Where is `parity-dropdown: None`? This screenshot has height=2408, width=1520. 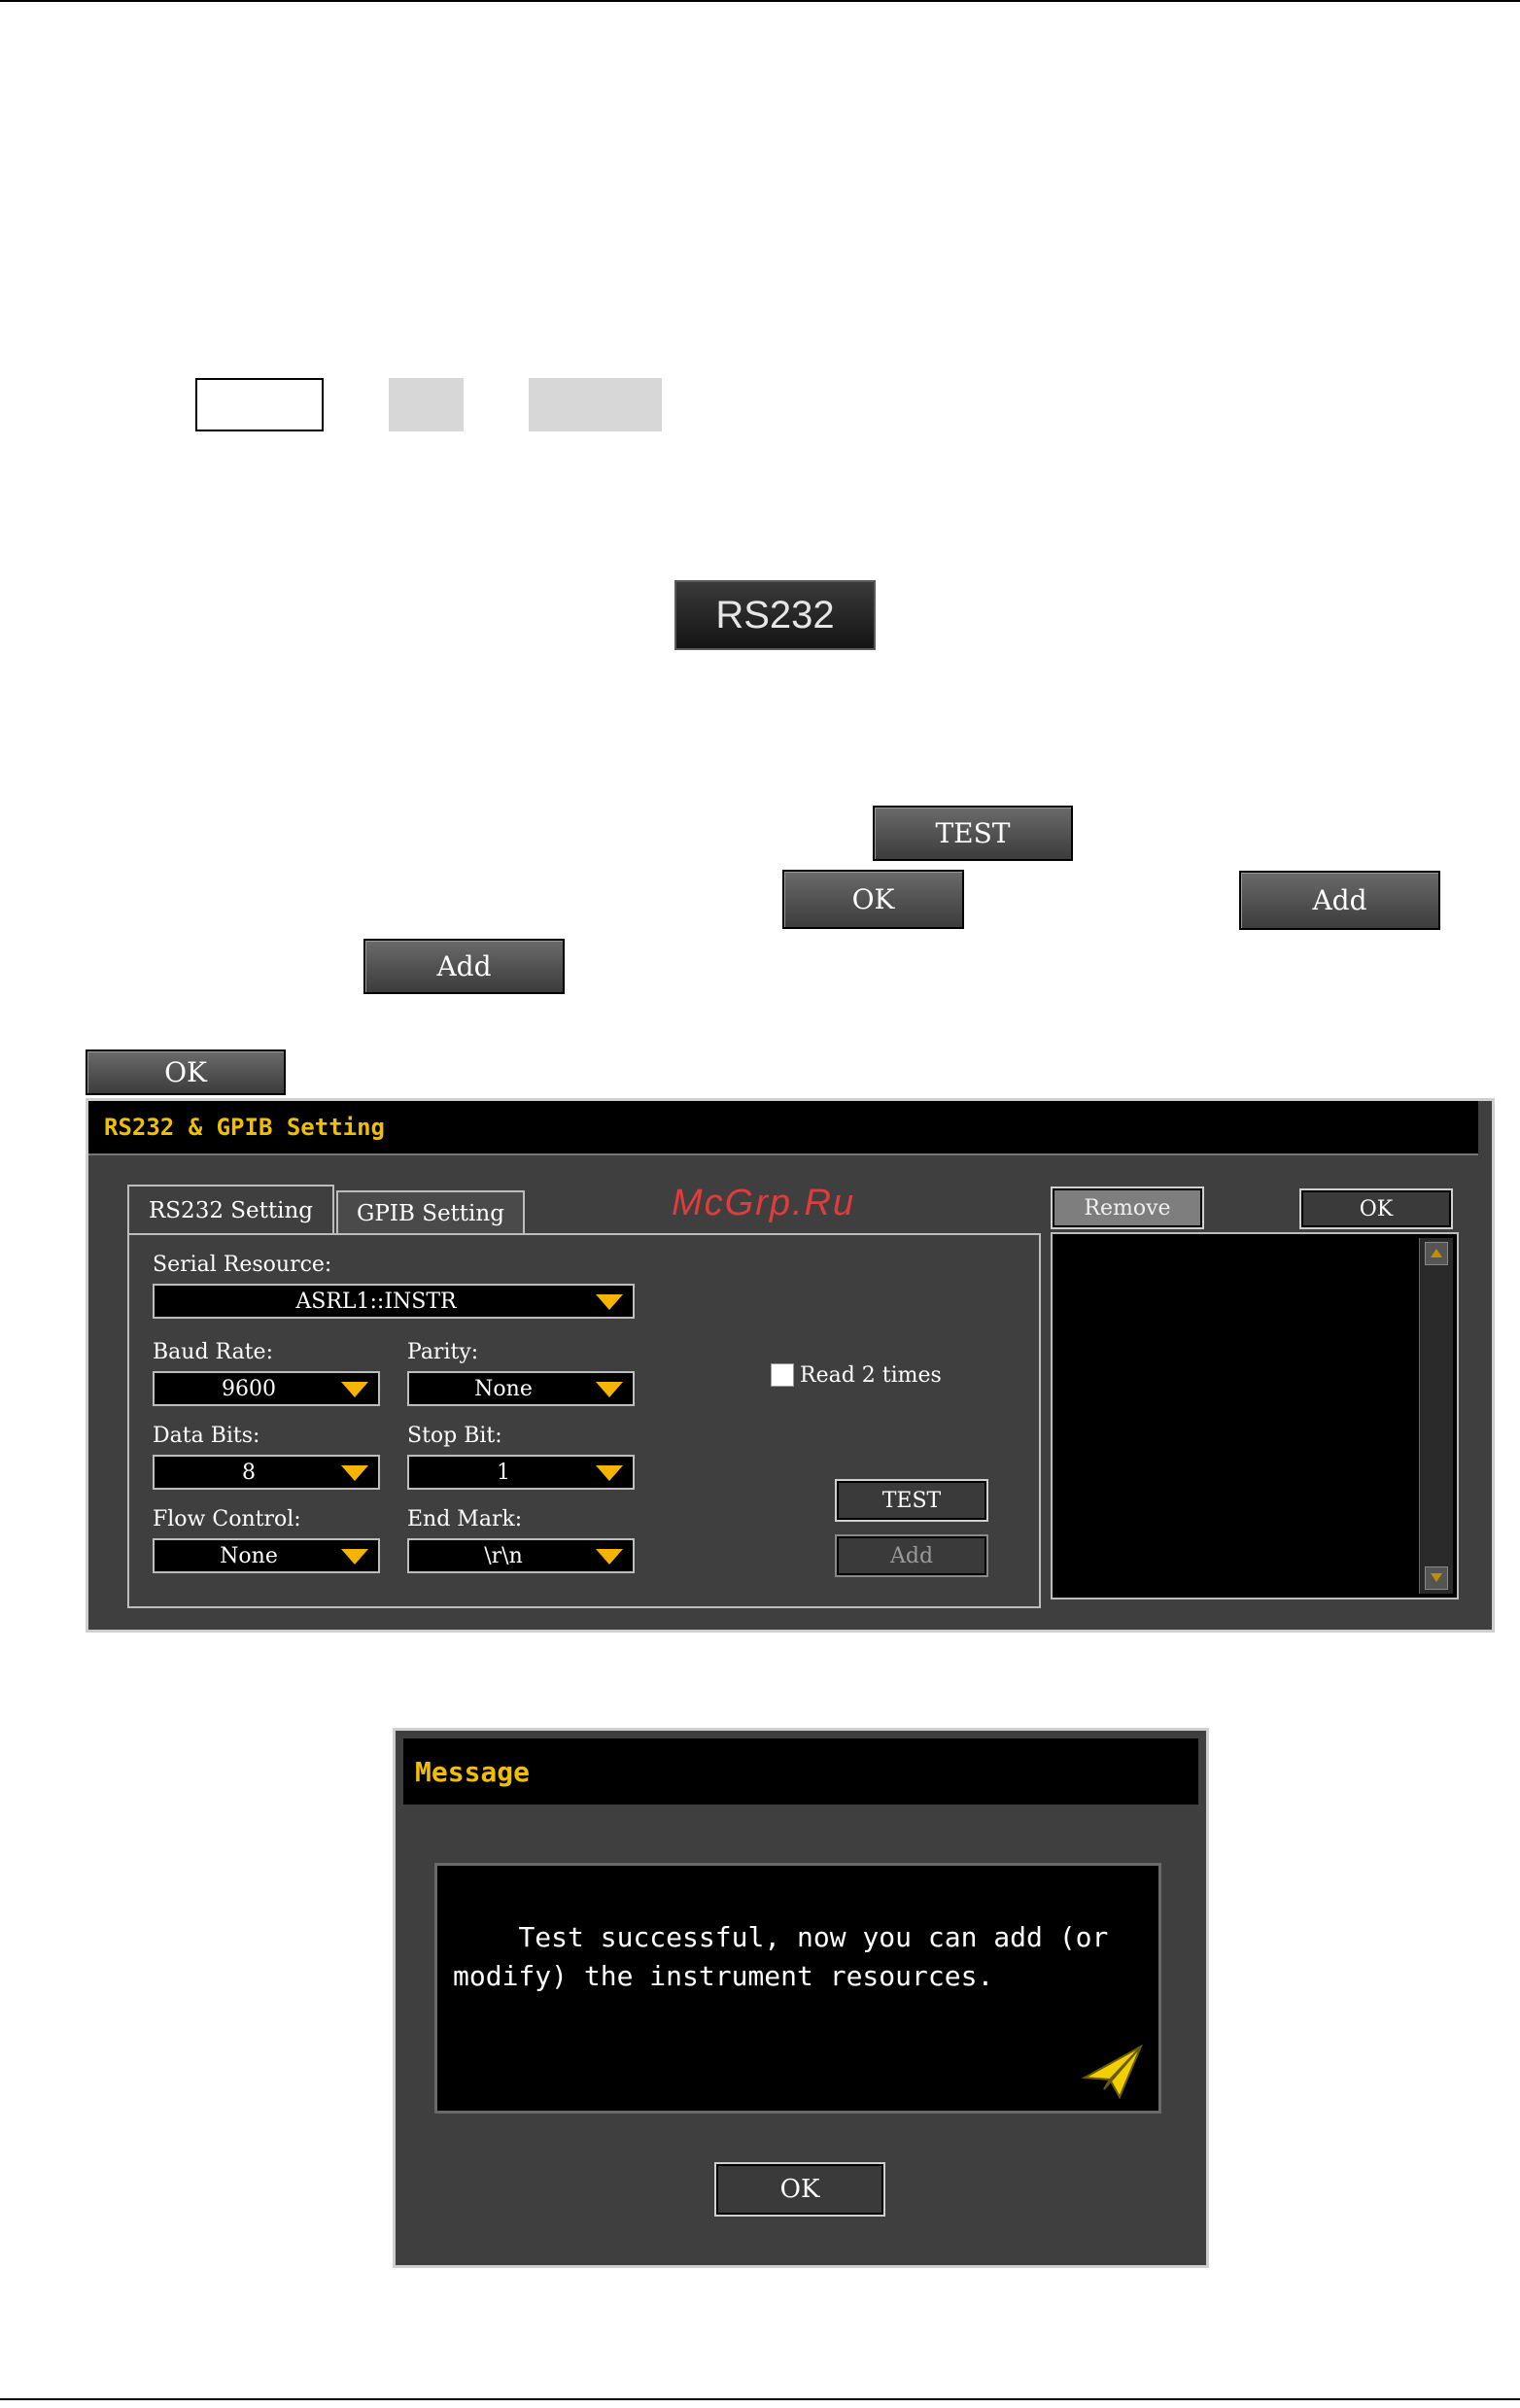 parity-dropdown: None is located at coordinates (521, 1389).